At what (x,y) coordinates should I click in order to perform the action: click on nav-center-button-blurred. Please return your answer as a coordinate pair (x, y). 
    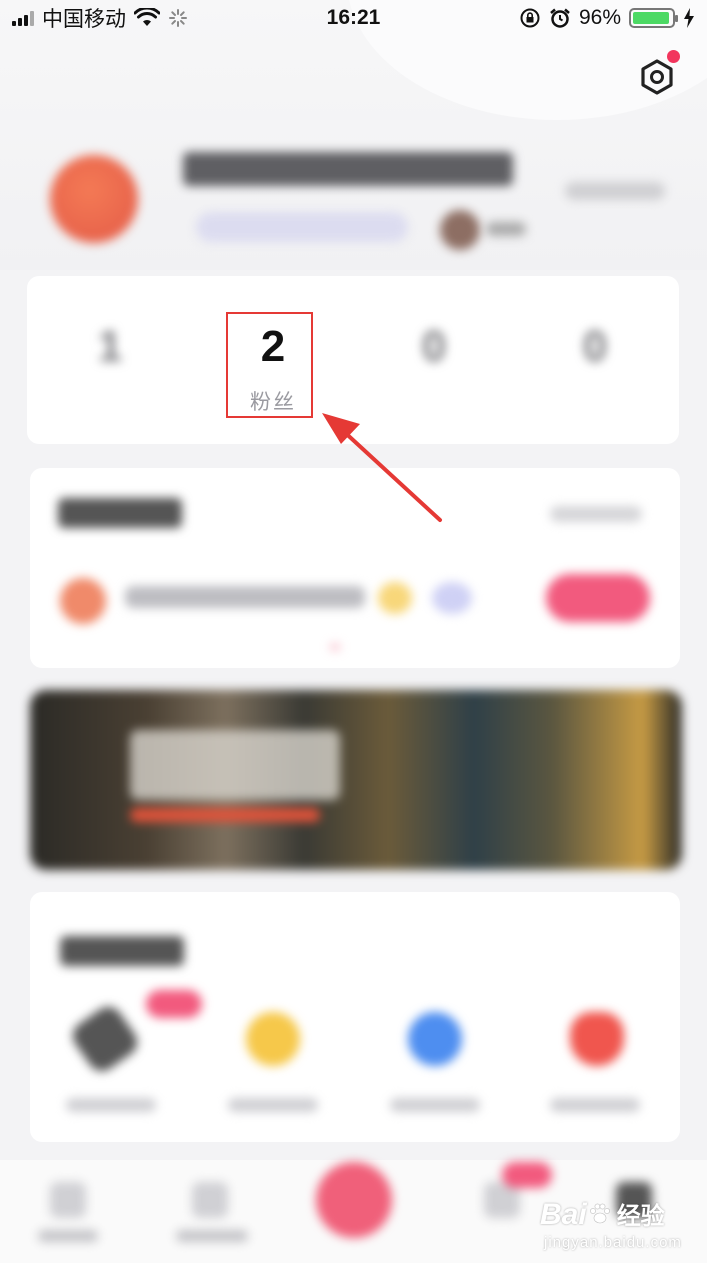
    Looking at the image, I should click on (354, 1200).